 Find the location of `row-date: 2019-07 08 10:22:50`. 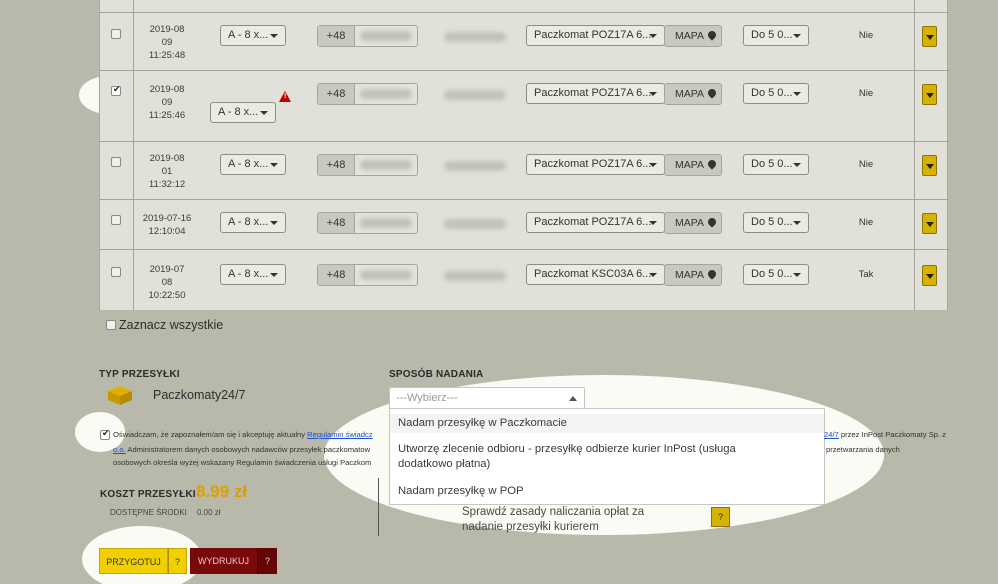

row-date: 2019-07 08 10:22:50 is located at coordinates (167, 282).